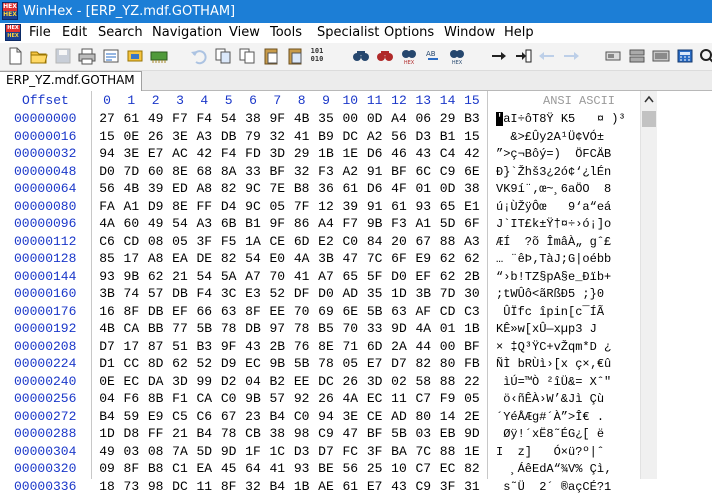 This screenshot has height=495, width=712. What do you see at coordinates (350, 312) in the screenshot?
I see `hex-byte: 6E` at bounding box center [350, 312].